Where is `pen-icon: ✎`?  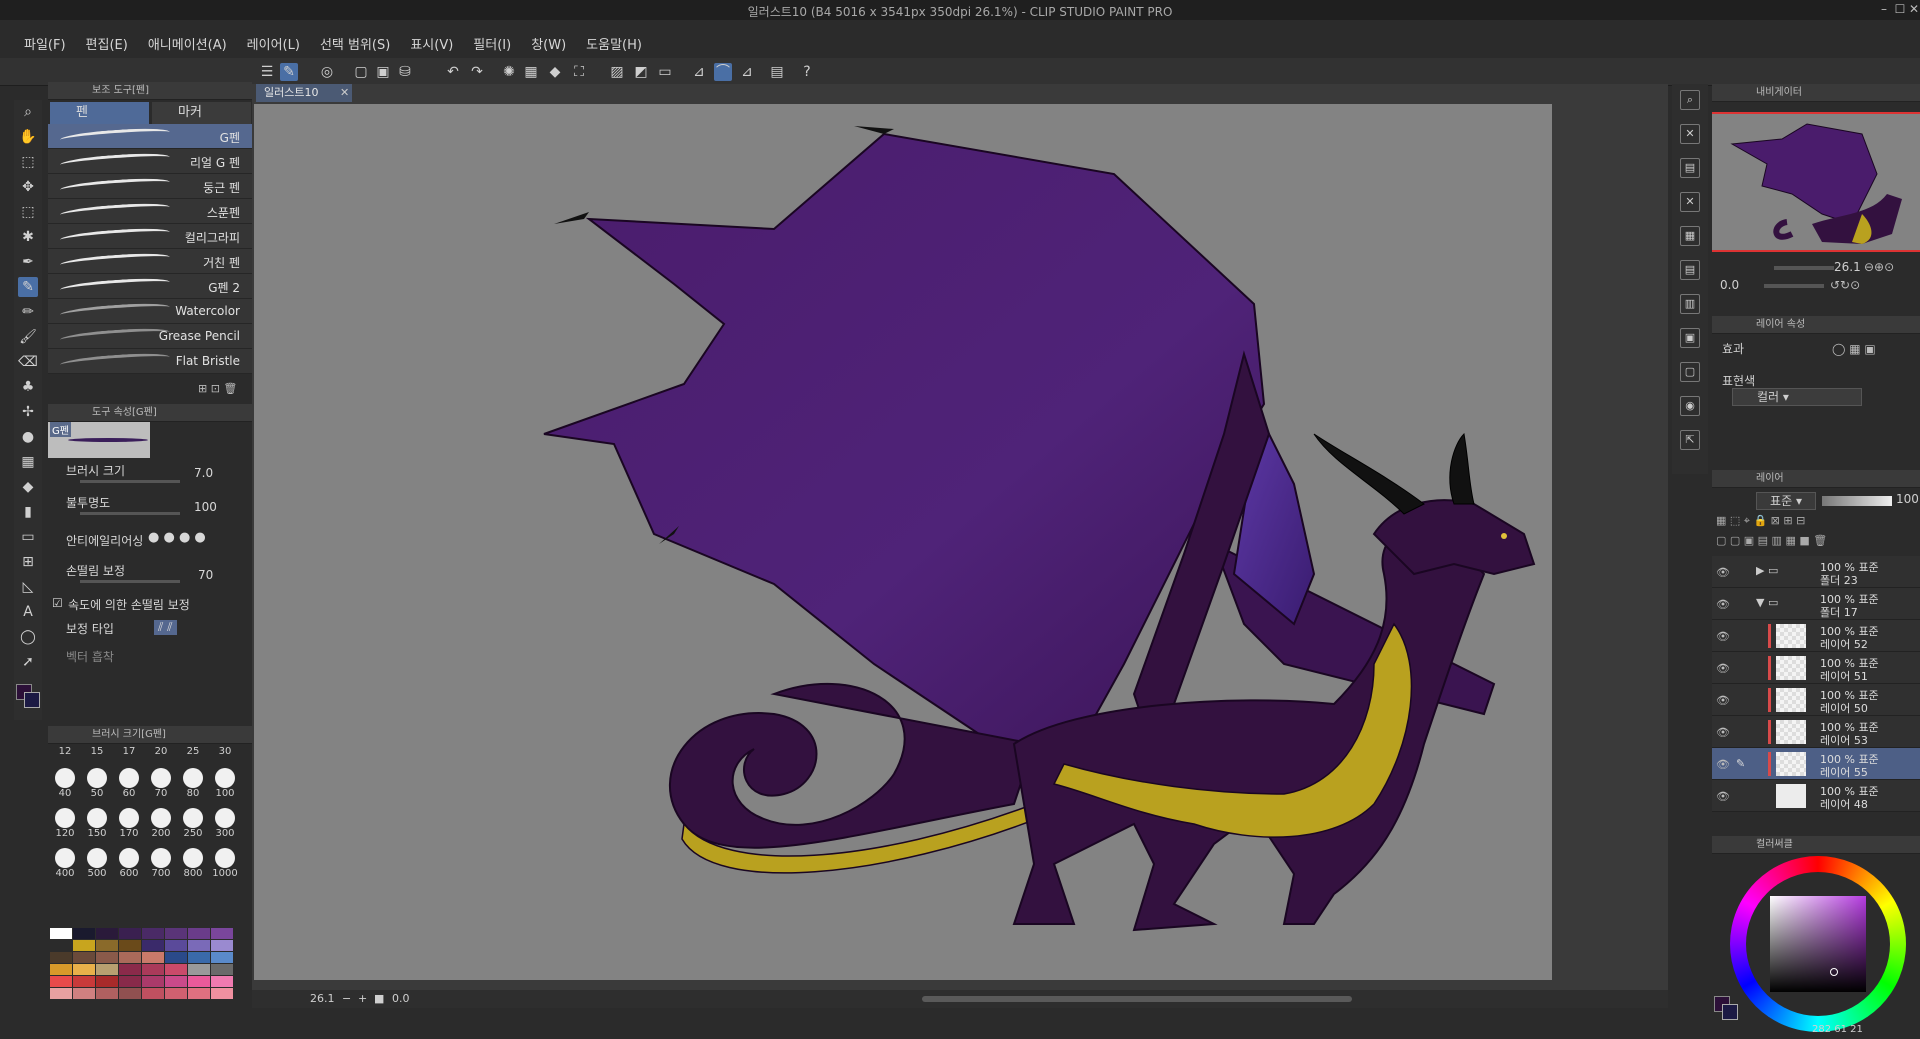 pen-icon: ✎ is located at coordinates (28, 287).